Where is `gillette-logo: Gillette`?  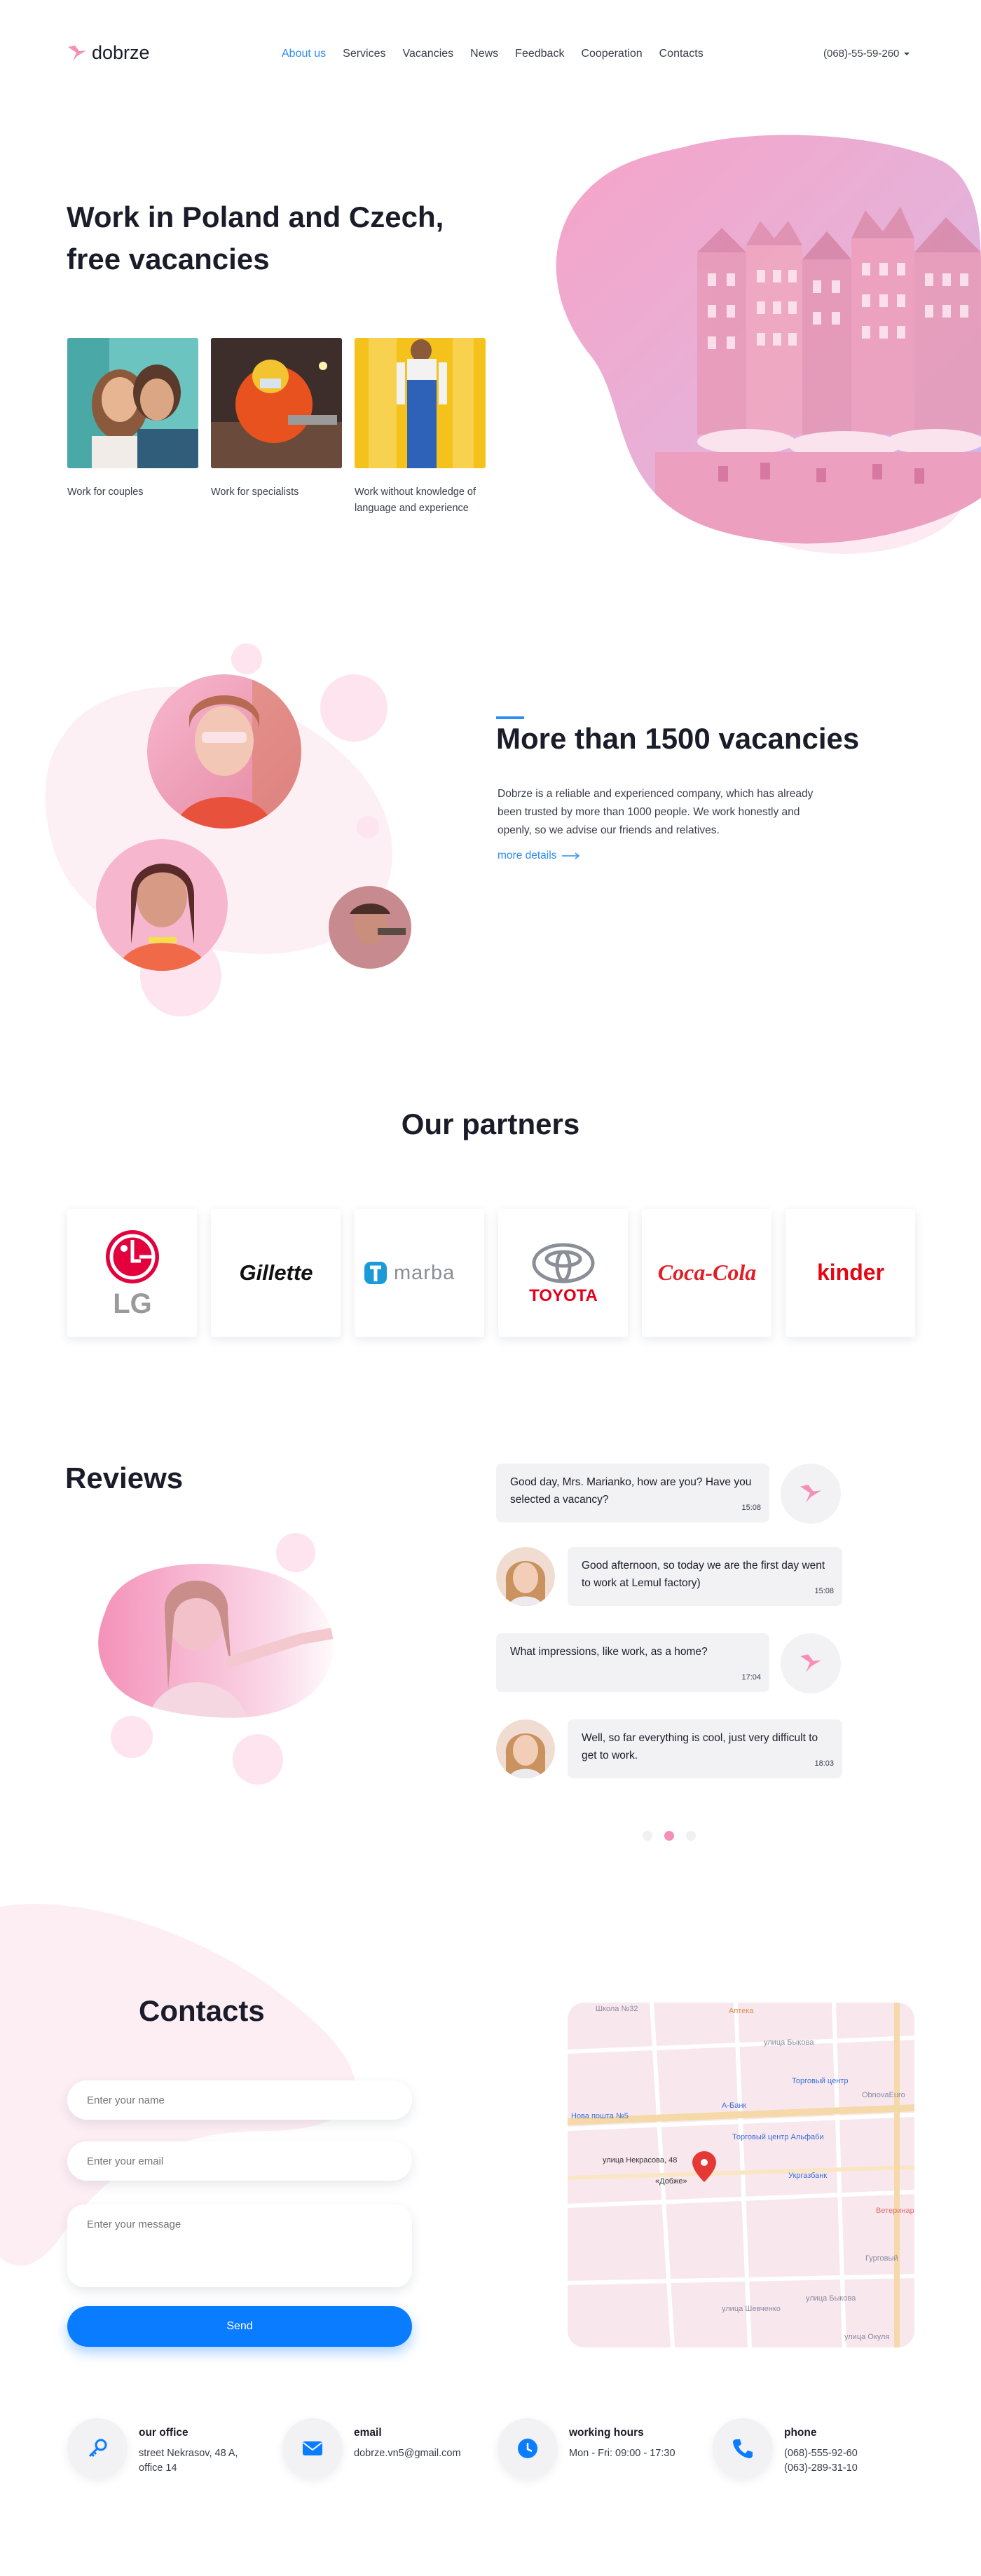 gillette-logo: Gillette is located at coordinates (276, 1272).